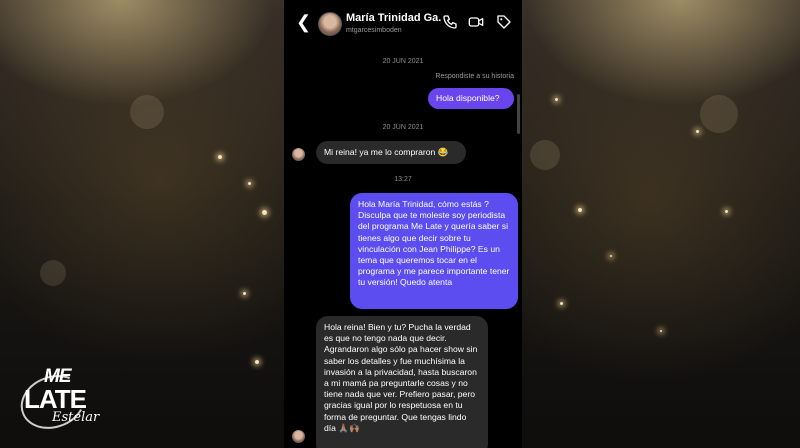 This screenshot has height=448, width=800. What do you see at coordinates (56, 407) in the screenshot?
I see `show-logo: ME LATE Estelar` at bounding box center [56, 407].